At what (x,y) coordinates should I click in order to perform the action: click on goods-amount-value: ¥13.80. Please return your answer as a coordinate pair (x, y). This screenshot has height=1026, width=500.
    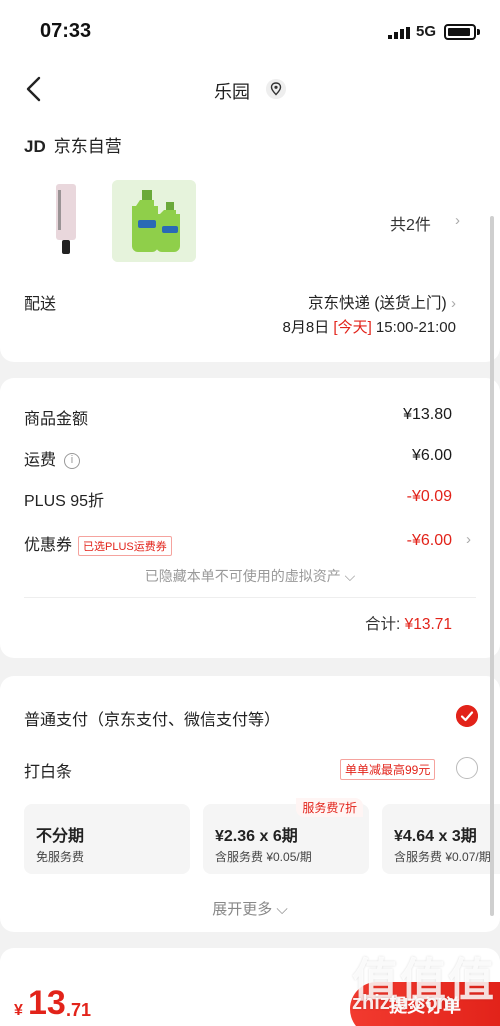
    Looking at the image, I should click on (427, 414).